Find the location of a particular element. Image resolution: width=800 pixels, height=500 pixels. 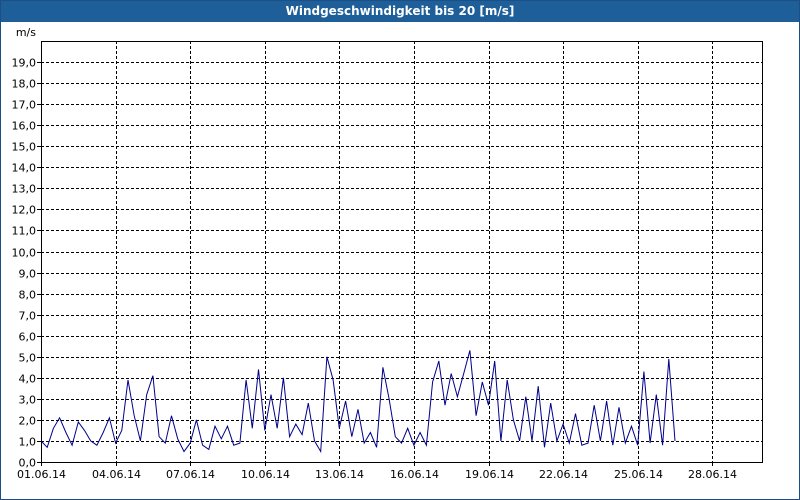

y-tick-label: 14,0 is located at coordinates (24, 168).